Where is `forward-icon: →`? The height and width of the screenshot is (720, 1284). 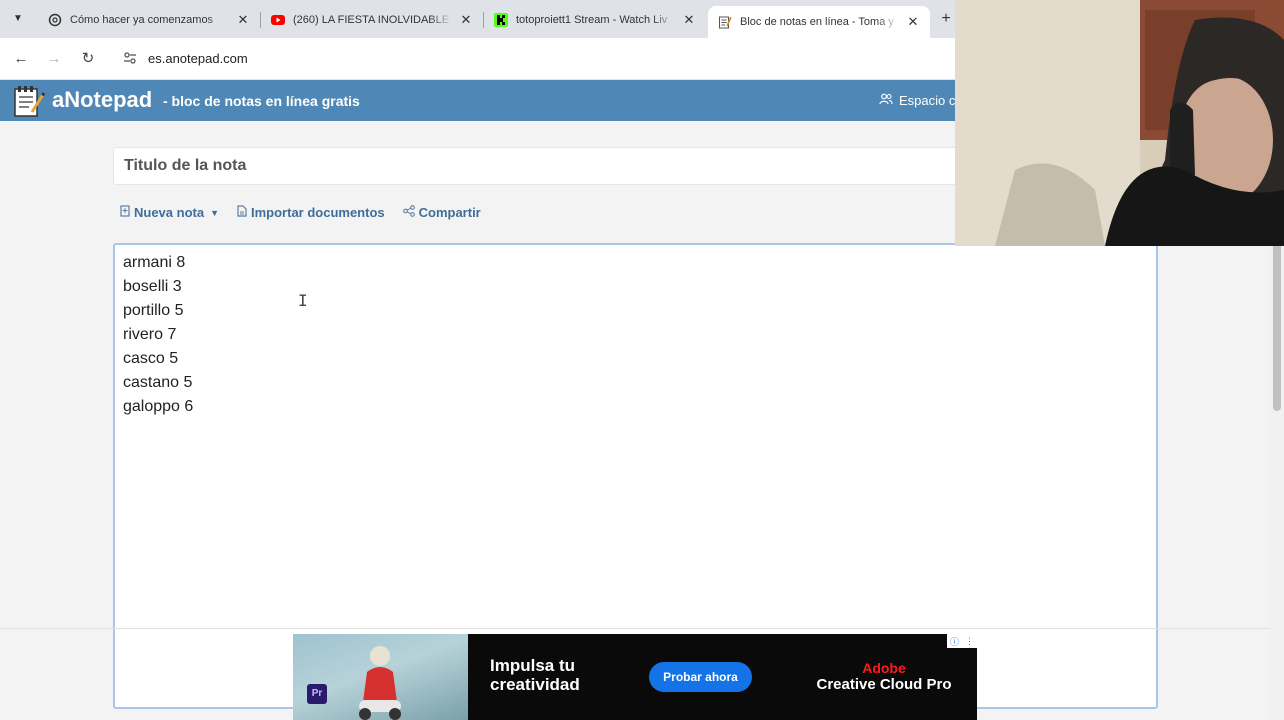 forward-icon: → is located at coordinates (54, 59).